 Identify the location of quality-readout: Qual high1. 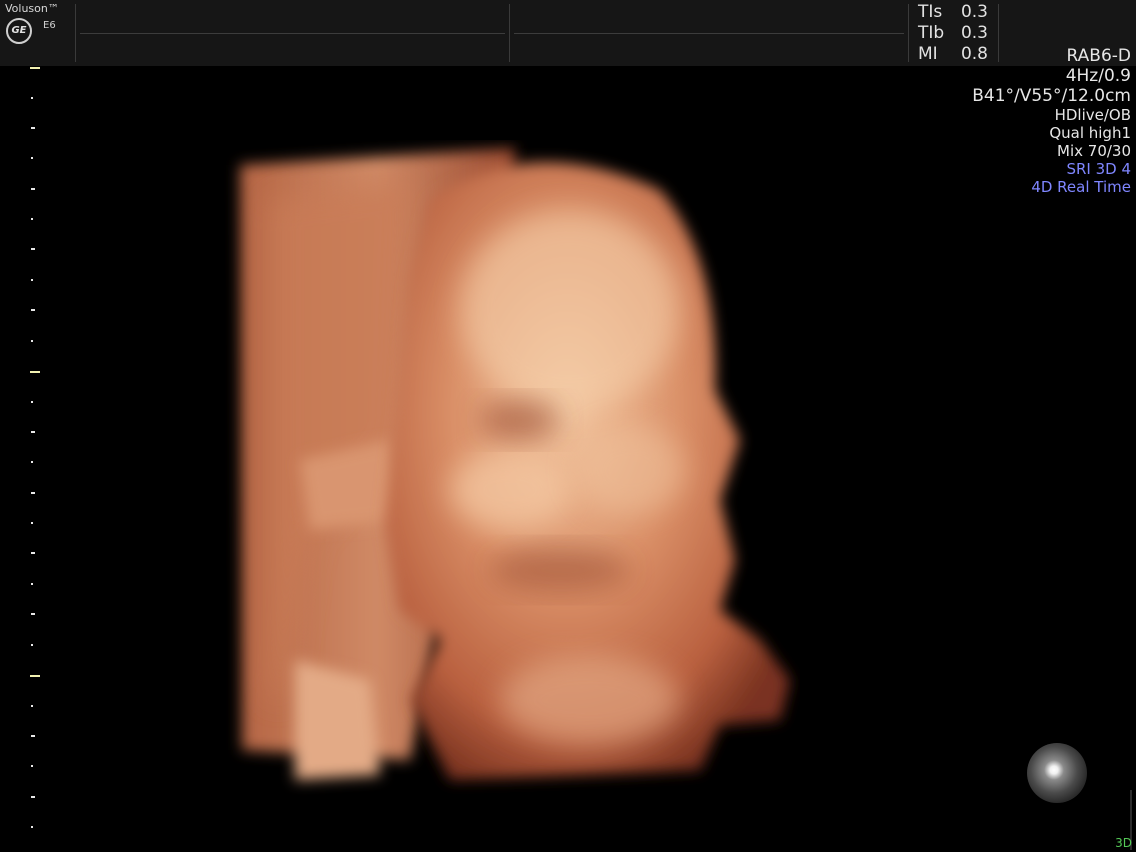
(1090, 133).